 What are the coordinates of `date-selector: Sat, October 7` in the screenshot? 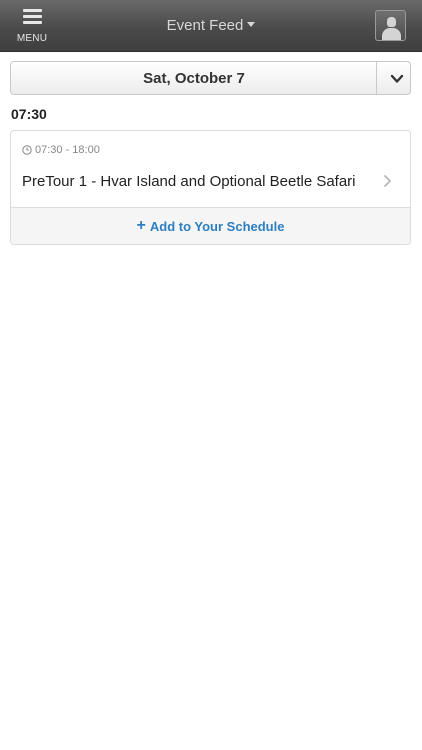 It's located at (210, 78).